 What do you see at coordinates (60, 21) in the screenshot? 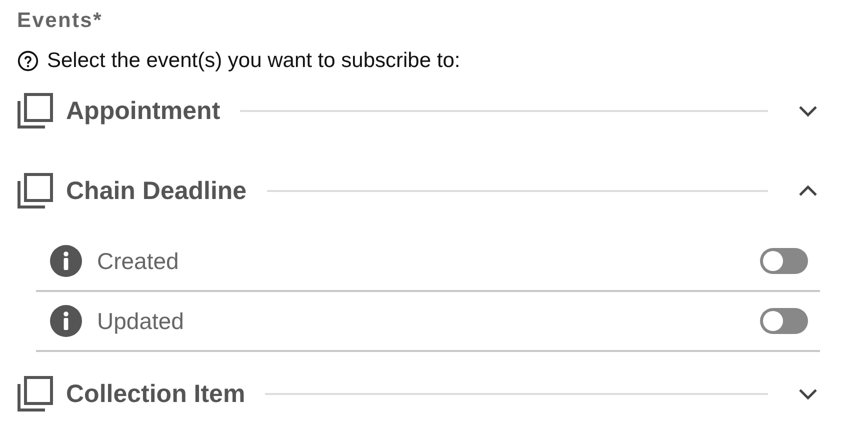
I see `section-title: Events*` at bounding box center [60, 21].